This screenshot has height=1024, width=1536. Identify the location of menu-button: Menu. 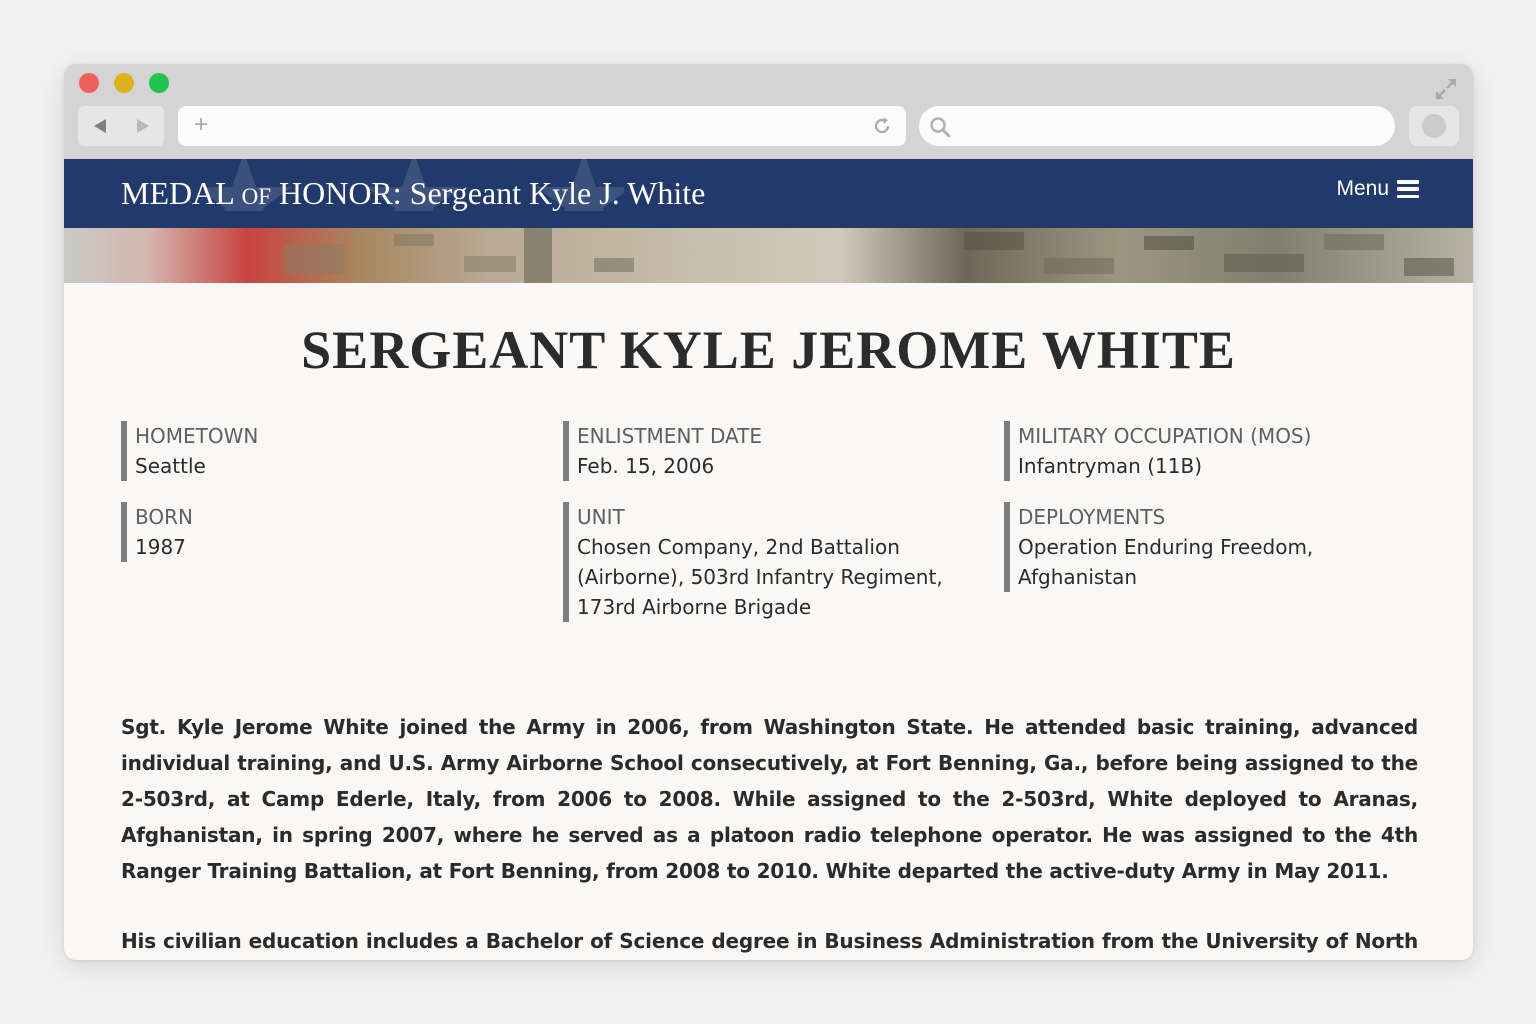
(1377, 189).